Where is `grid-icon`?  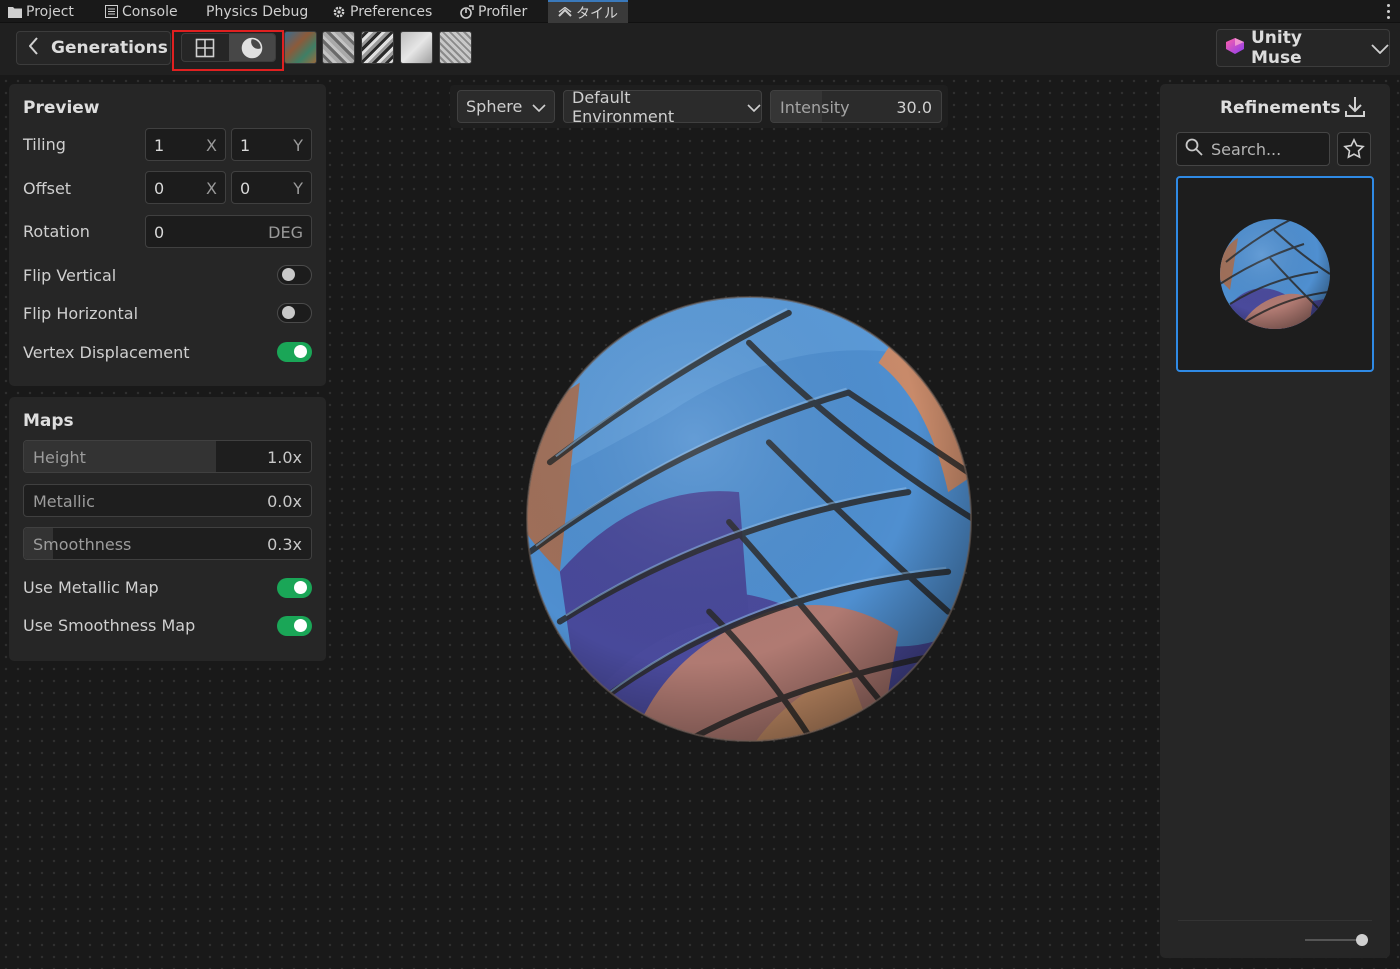
grid-icon is located at coordinates (205, 47).